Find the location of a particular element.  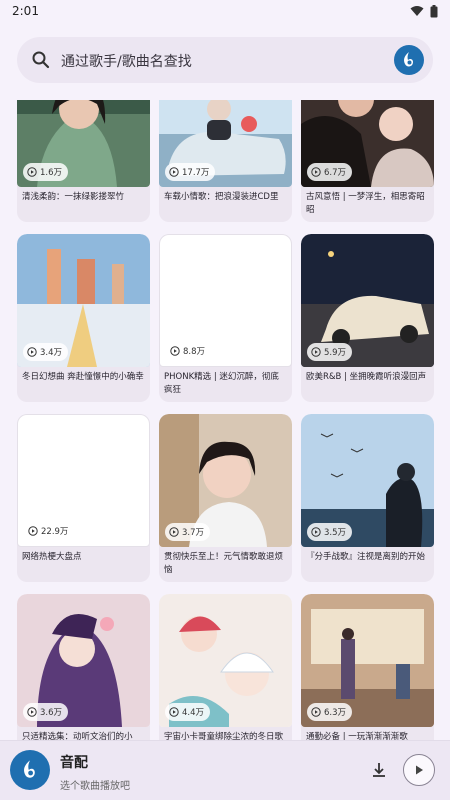

play-count: 5.9万 is located at coordinates (335, 353).